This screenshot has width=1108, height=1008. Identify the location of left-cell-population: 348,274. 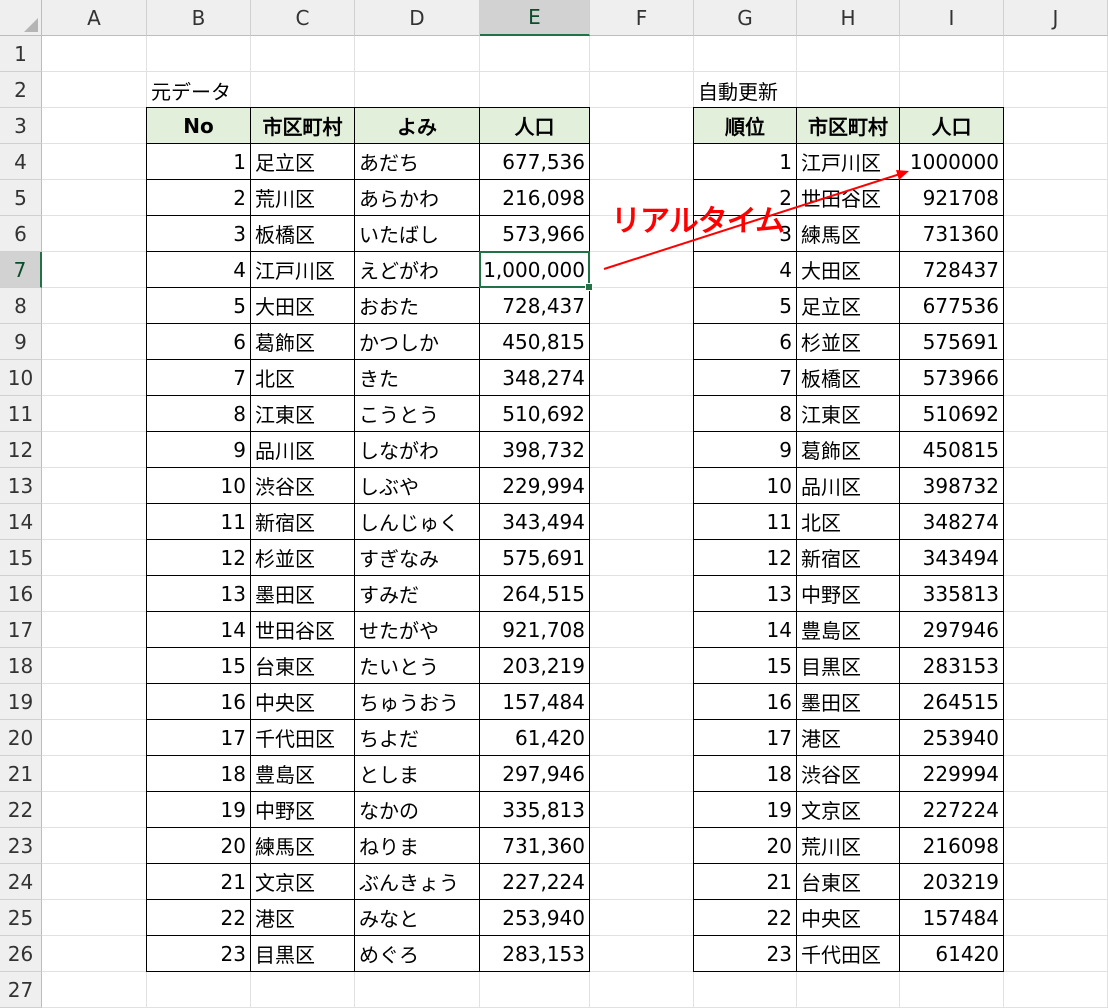
(535, 378).